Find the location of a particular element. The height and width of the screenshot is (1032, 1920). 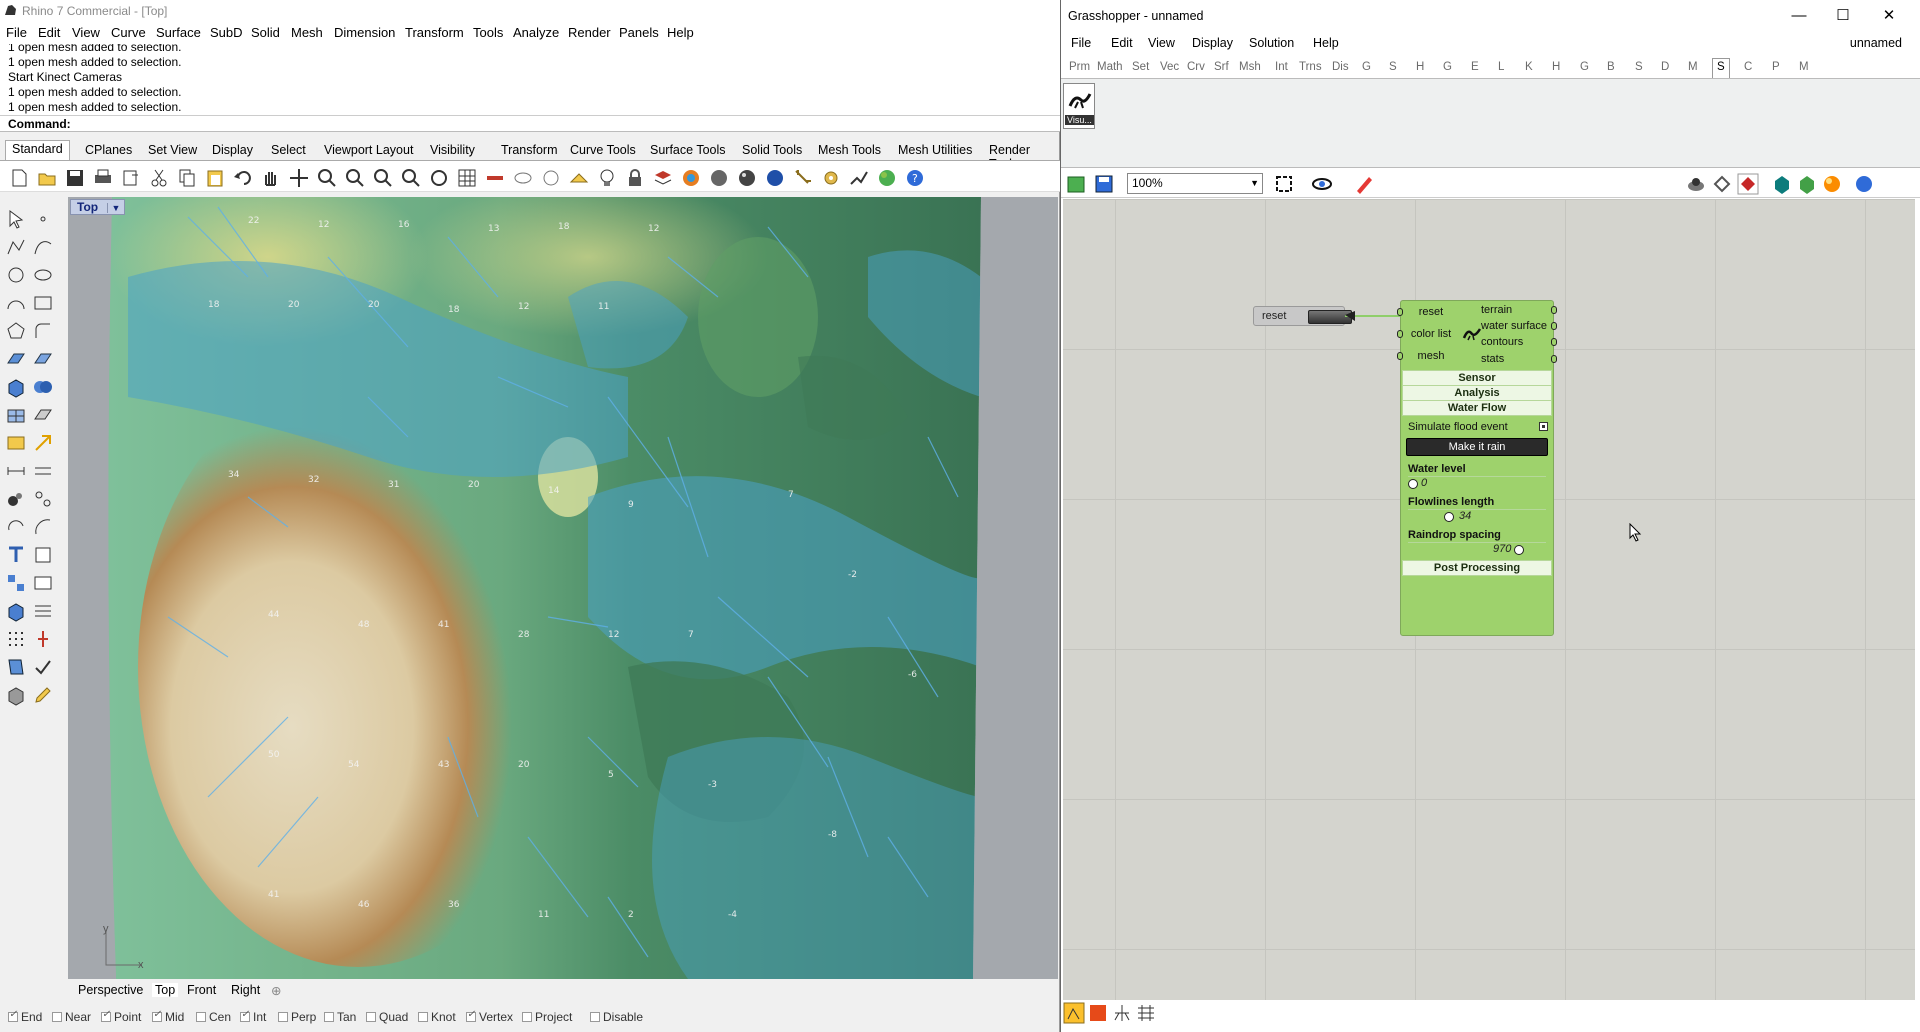

circle-icon is located at coordinates (16, 275).